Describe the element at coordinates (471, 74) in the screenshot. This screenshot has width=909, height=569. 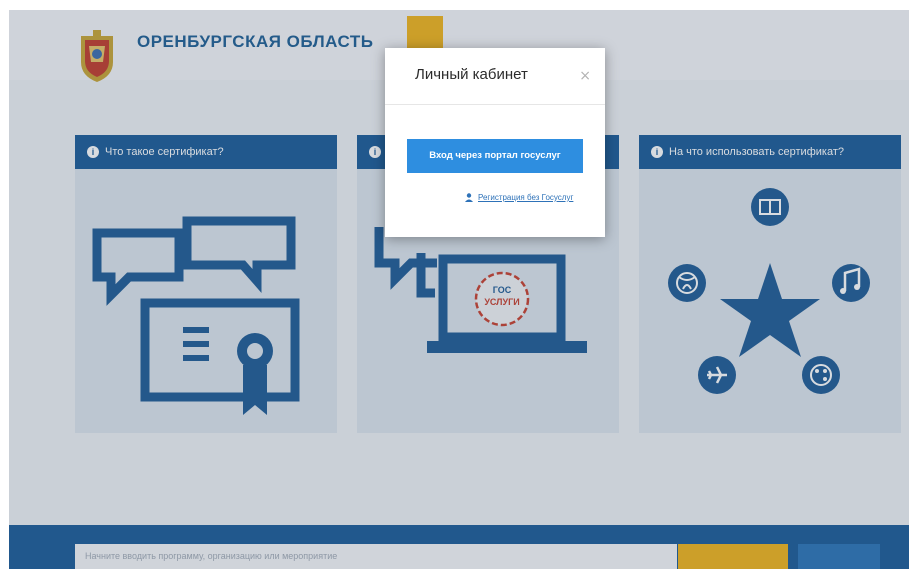
I see `modal-title: Личный кабинет` at that location.